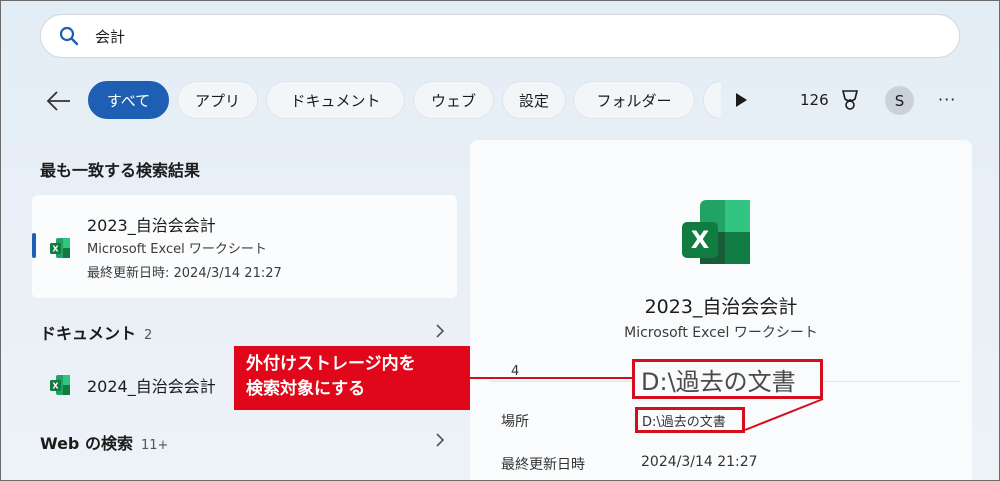 The image size is (1000, 481). I want to click on callout-leader-lines, so click(647, 404).